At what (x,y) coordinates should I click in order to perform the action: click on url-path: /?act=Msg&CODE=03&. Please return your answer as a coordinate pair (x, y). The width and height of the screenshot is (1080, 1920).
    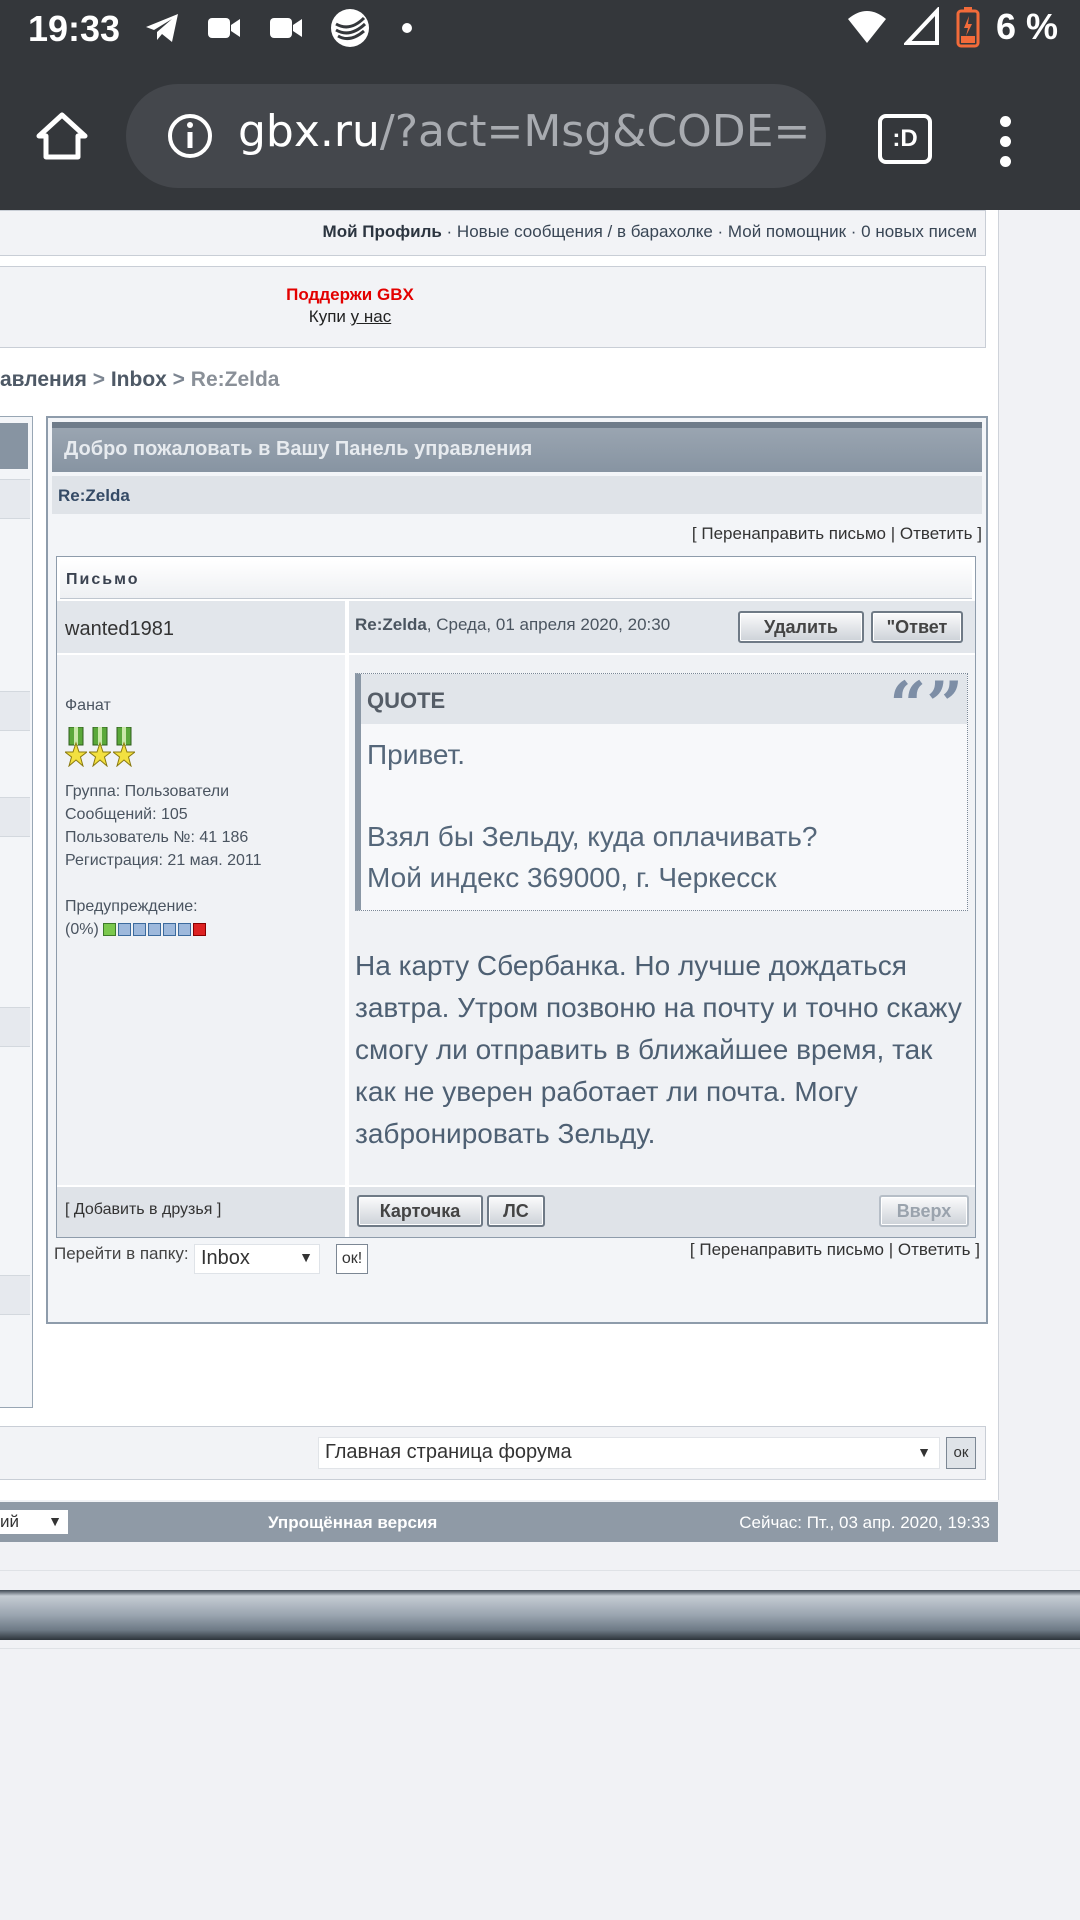
    Looking at the image, I should click on (593, 131).